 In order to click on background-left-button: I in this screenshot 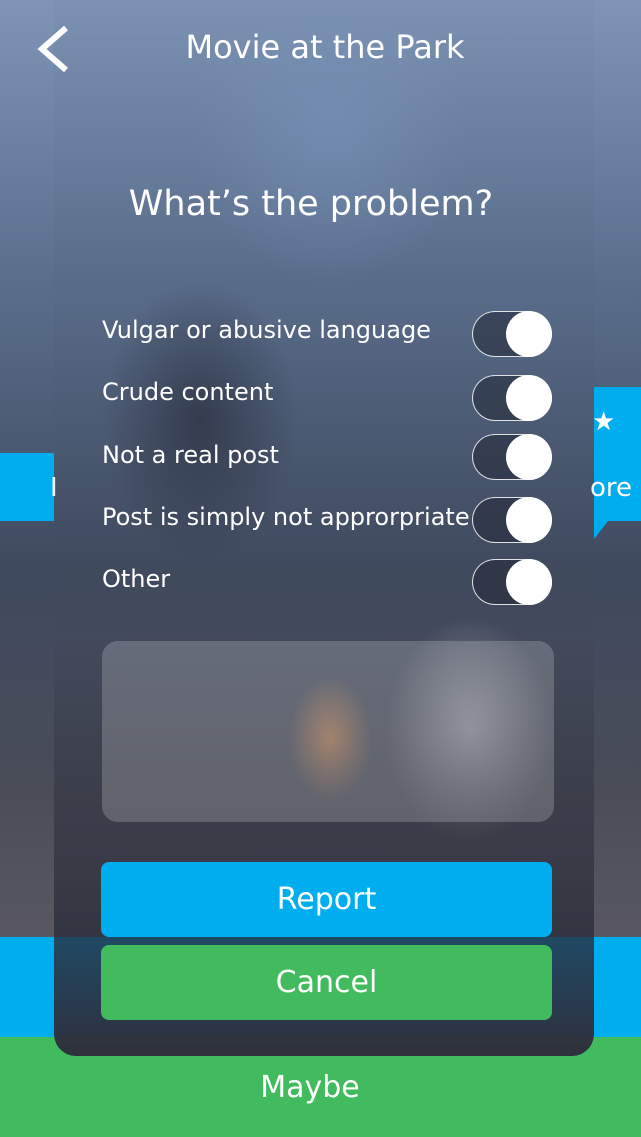, I will do `click(29, 487)`.